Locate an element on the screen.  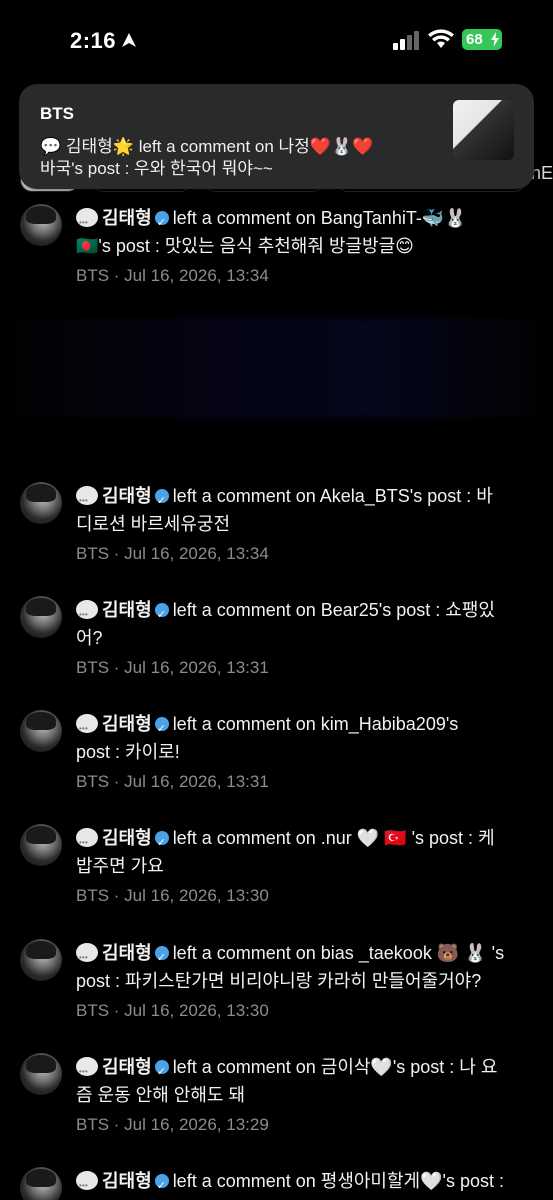
filter-chip-label: nE is located at coordinates (541, 173).